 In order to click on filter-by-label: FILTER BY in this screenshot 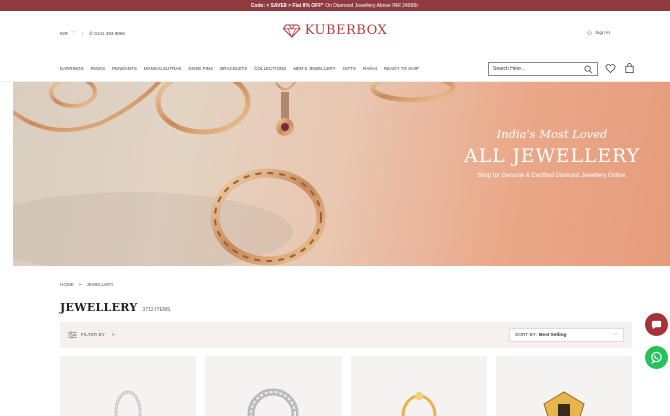, I will do `click(93, 335)`.